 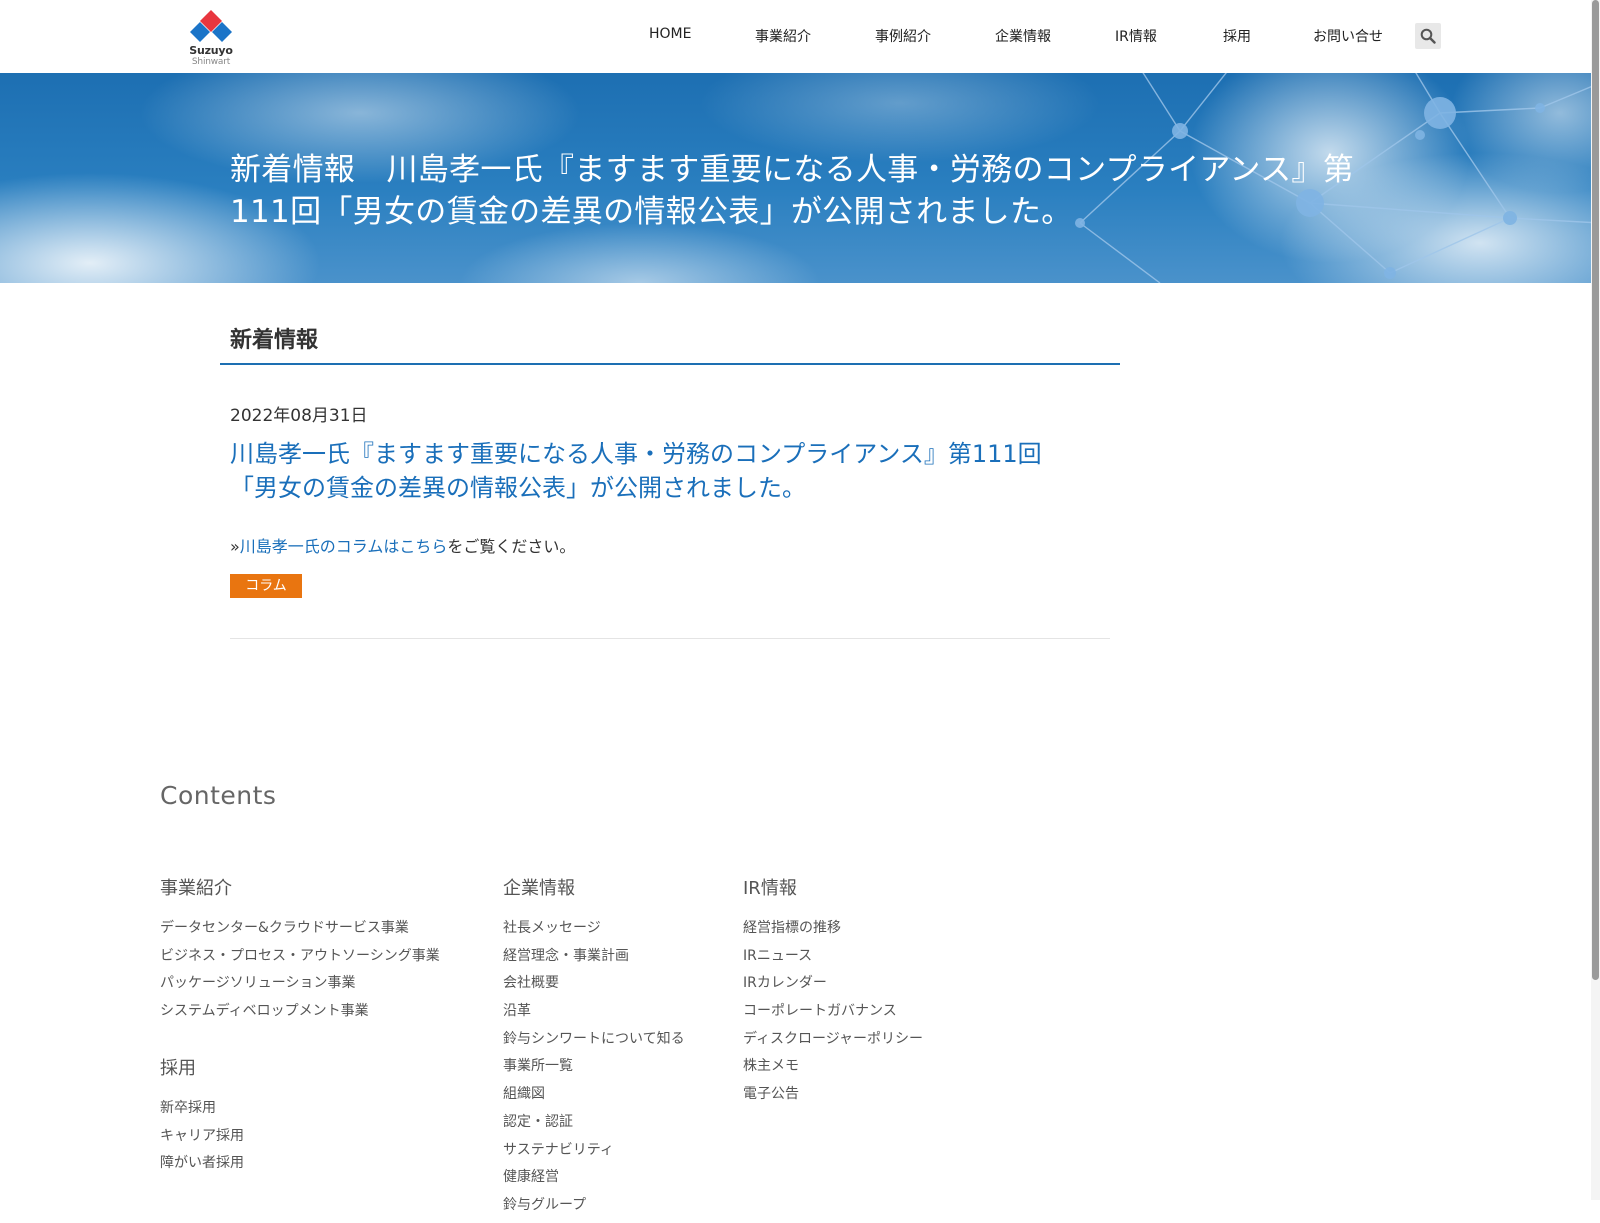 What do you see at coordinates (833, 932) in the screenshot?
I see `footer-link: 経営指標の推移` at bounding box center [833, 932].